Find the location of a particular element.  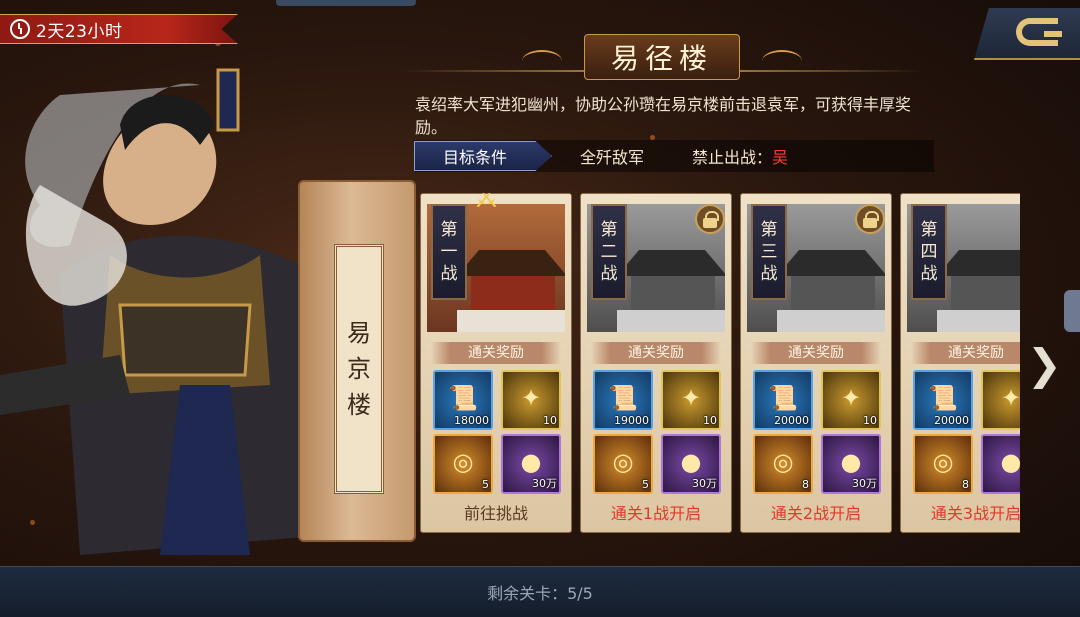

exp-scroll-item: 📜 18000 is located at coordinates (463, 400).